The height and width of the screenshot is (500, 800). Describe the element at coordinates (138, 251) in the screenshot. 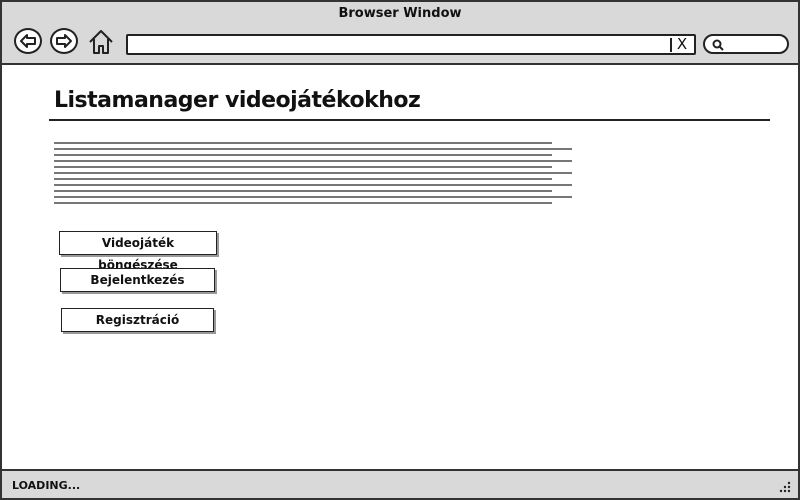

I see `browse-games-button: Videojáték böngészése` at that location.